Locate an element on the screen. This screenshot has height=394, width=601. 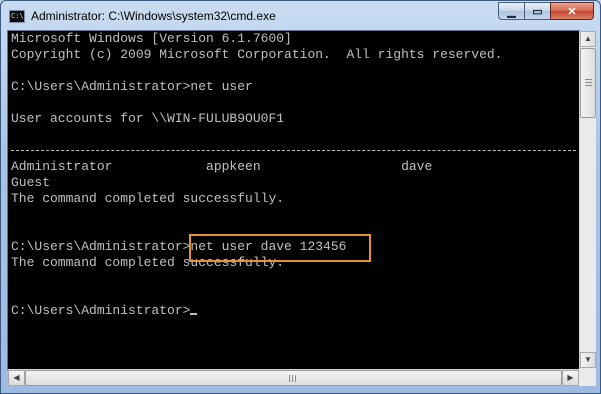
maximize-icon: ▭ is located at coordinates (537, 11).